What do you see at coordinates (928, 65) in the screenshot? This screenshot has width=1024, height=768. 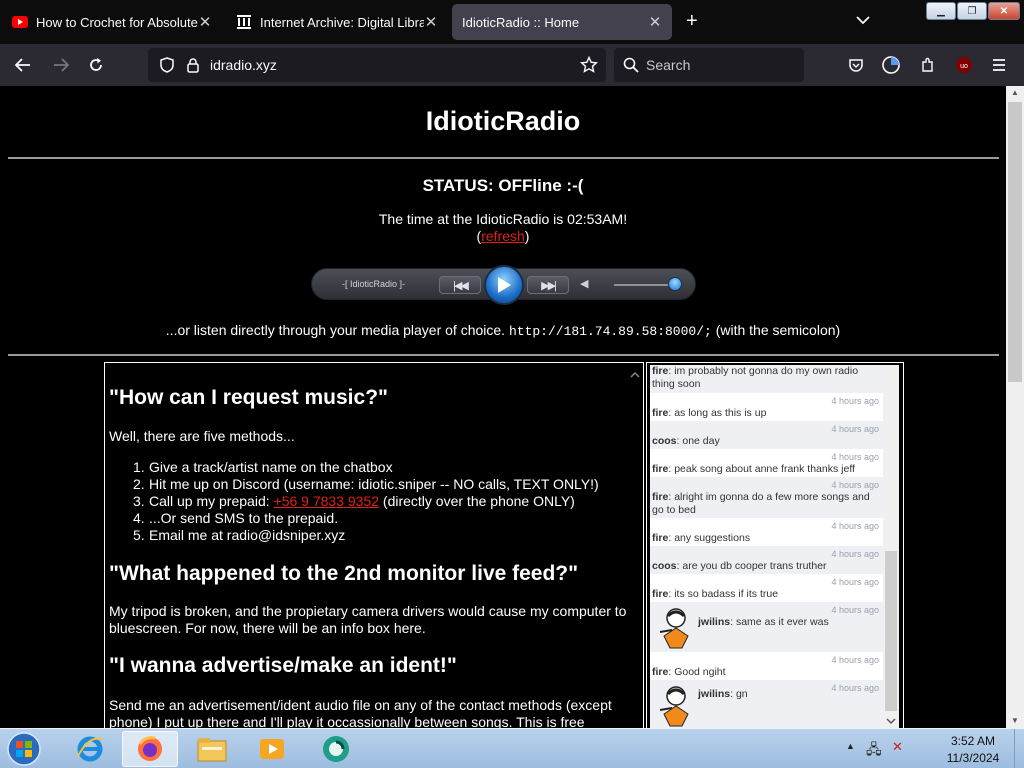 I see `extensions-icon` at bounding box center [928, 65].